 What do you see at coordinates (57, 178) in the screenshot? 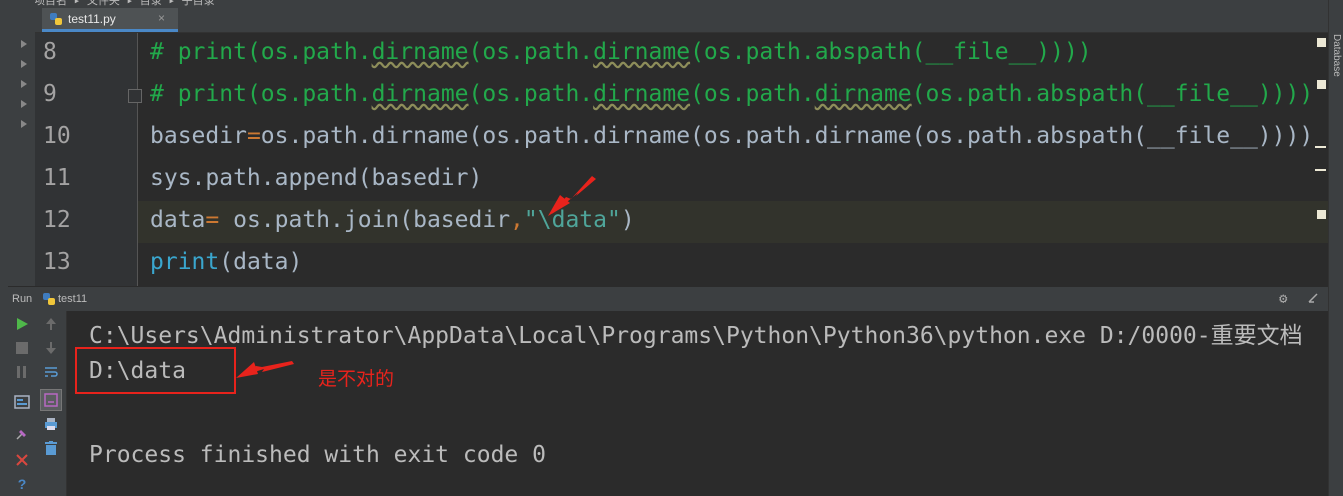
I see `line-number: 11` at bounding box center [57, 178].